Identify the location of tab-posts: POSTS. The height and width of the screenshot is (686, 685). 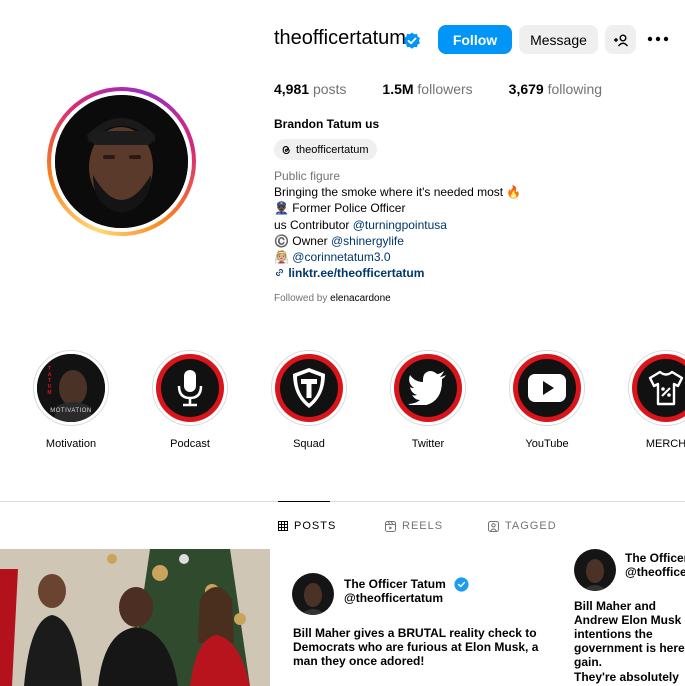
(307, 526).